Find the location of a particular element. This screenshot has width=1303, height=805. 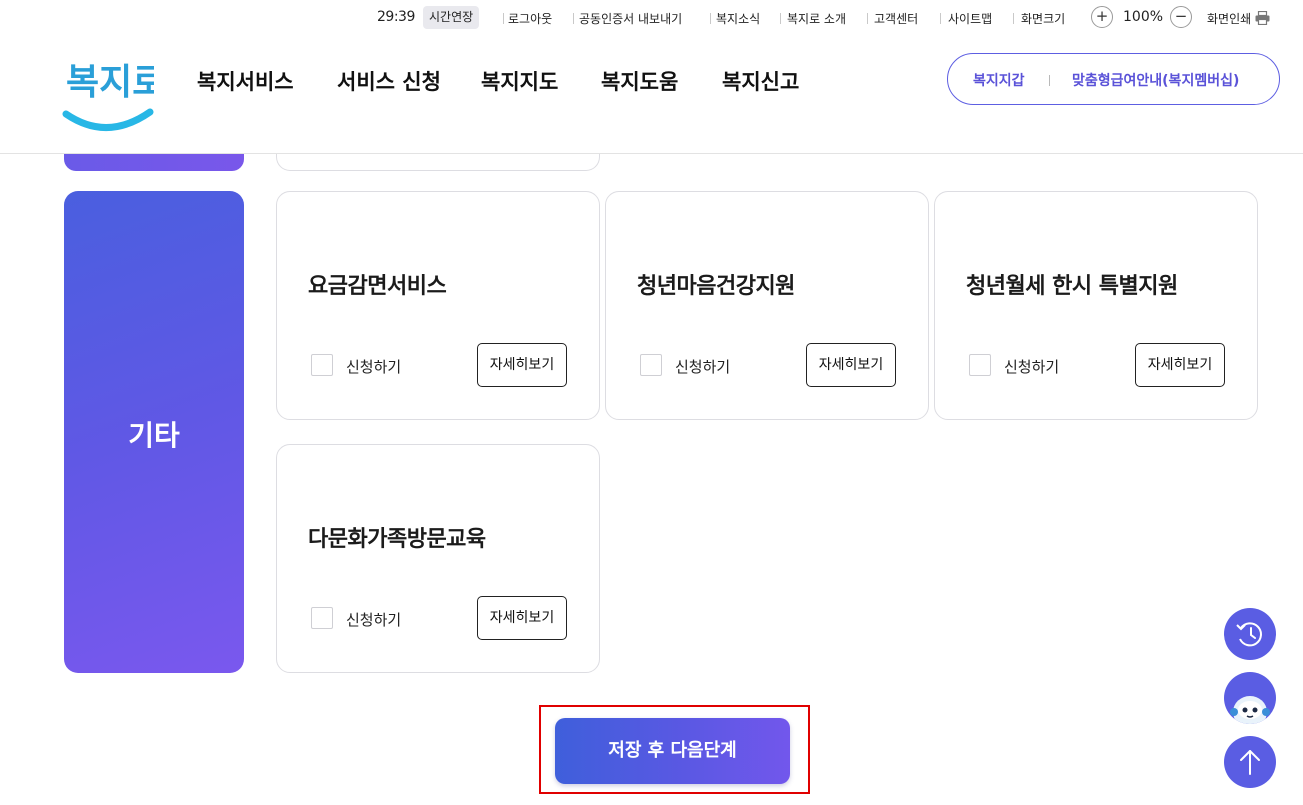

welfare-news-link: 복지소식 is located at coordinates (738, 18).